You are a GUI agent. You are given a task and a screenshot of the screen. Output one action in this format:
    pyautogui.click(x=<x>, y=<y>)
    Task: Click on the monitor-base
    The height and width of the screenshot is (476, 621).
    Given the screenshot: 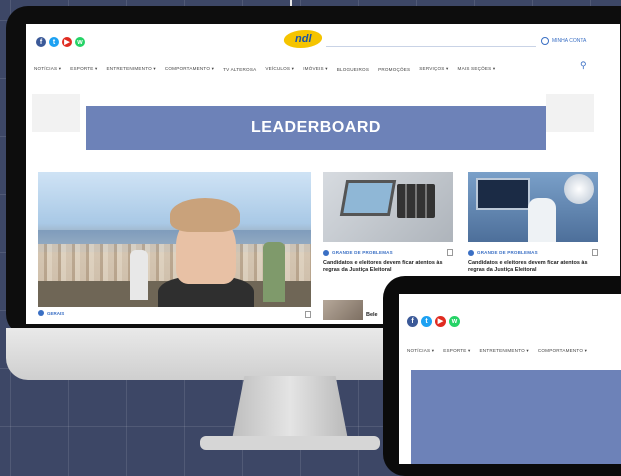 What is the action you would take?
    pyautogui.click(x=290, y=443)
    